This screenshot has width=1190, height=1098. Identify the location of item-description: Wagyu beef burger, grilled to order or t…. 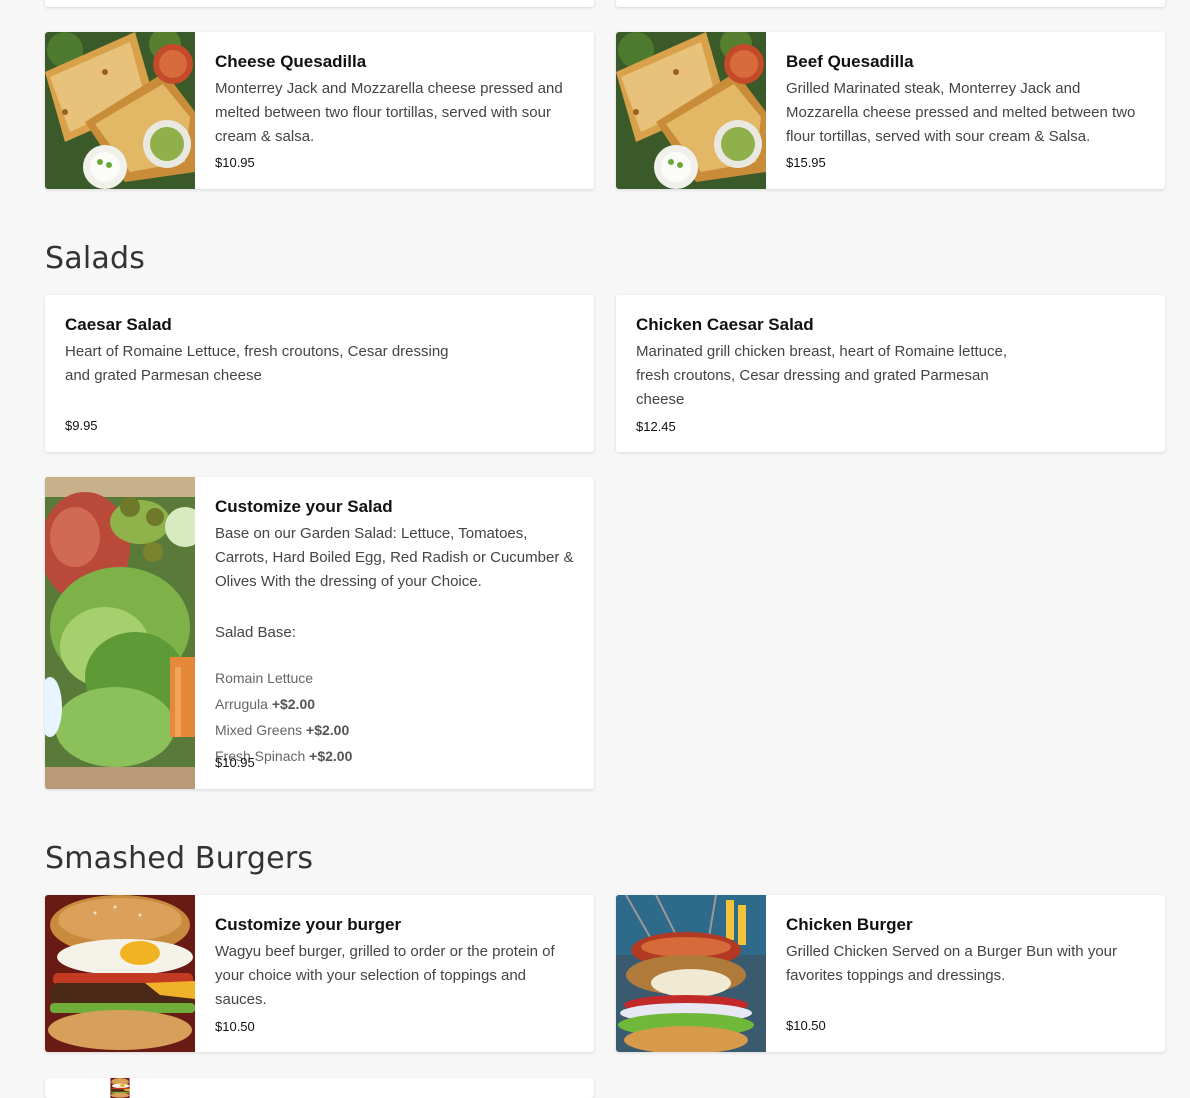
(385, 975).